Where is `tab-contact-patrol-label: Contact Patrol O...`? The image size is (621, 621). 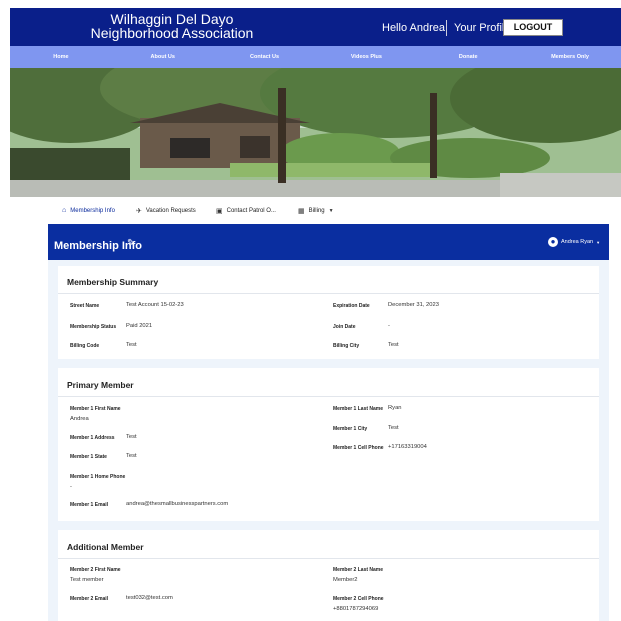 tab-contact-patrol-label: Contact Patrol O... is located at coordinates (251, 211).